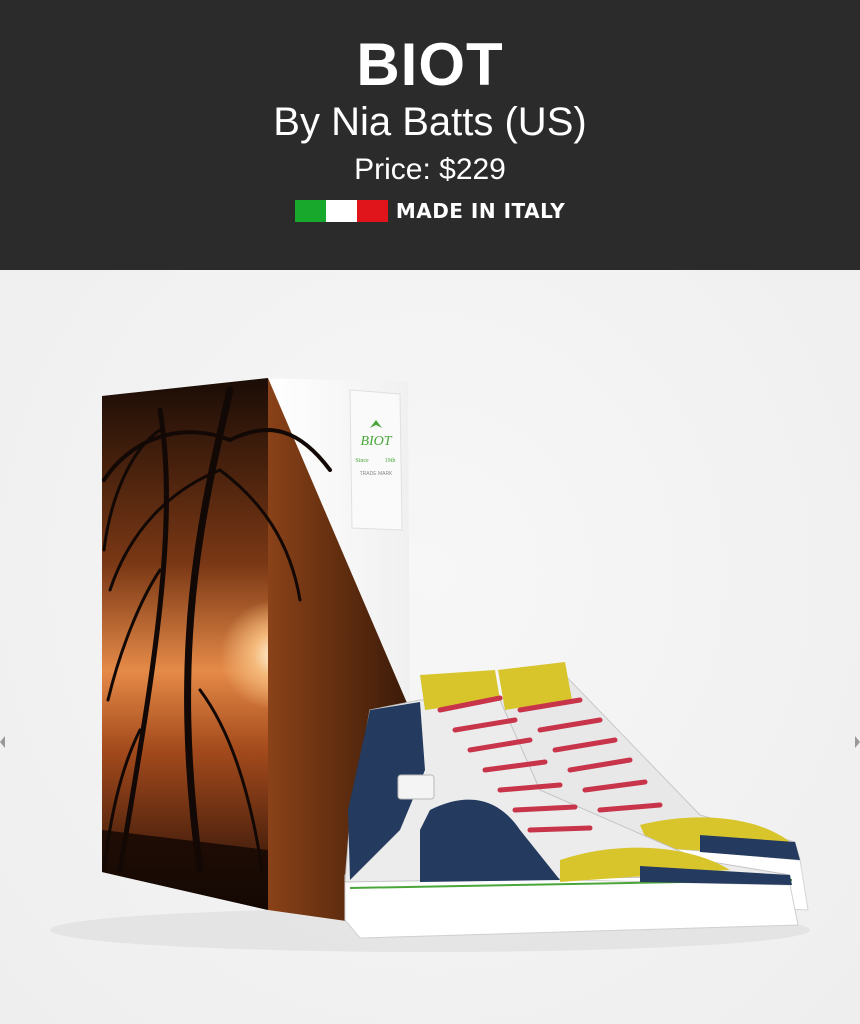 Image resolution: width=860 pixels, height=1024 pixels. I want to click on product-title: BIOT, so click(430, 64).